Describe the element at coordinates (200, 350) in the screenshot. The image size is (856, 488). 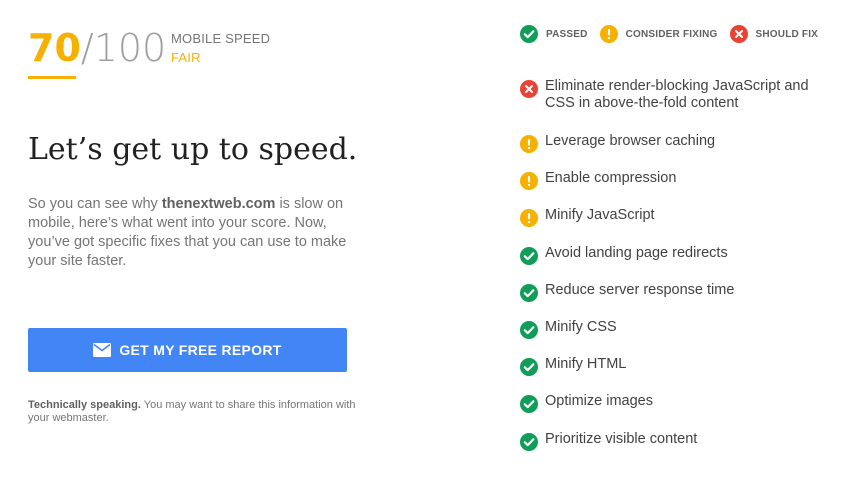
I see `report-button-label: GET MY FREE REPORT` at that location.